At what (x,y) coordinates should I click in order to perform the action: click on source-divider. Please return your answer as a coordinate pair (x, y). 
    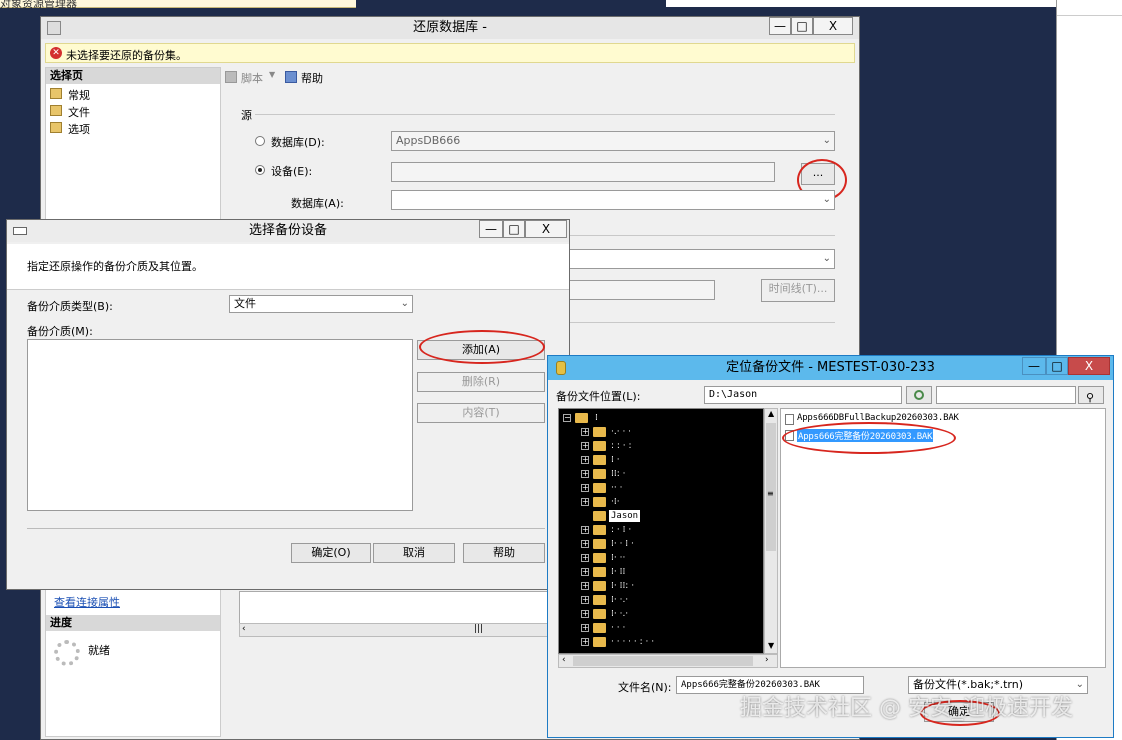
    Looking at the image, I should click on (545, 114).